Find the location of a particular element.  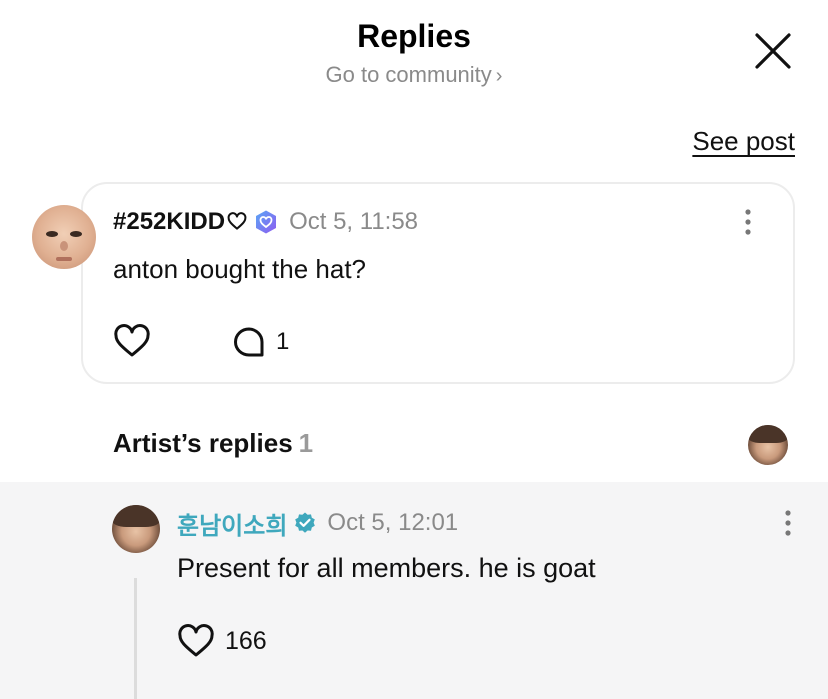

go-to-community-link: Go to community › is located at coordinates (414, 75).